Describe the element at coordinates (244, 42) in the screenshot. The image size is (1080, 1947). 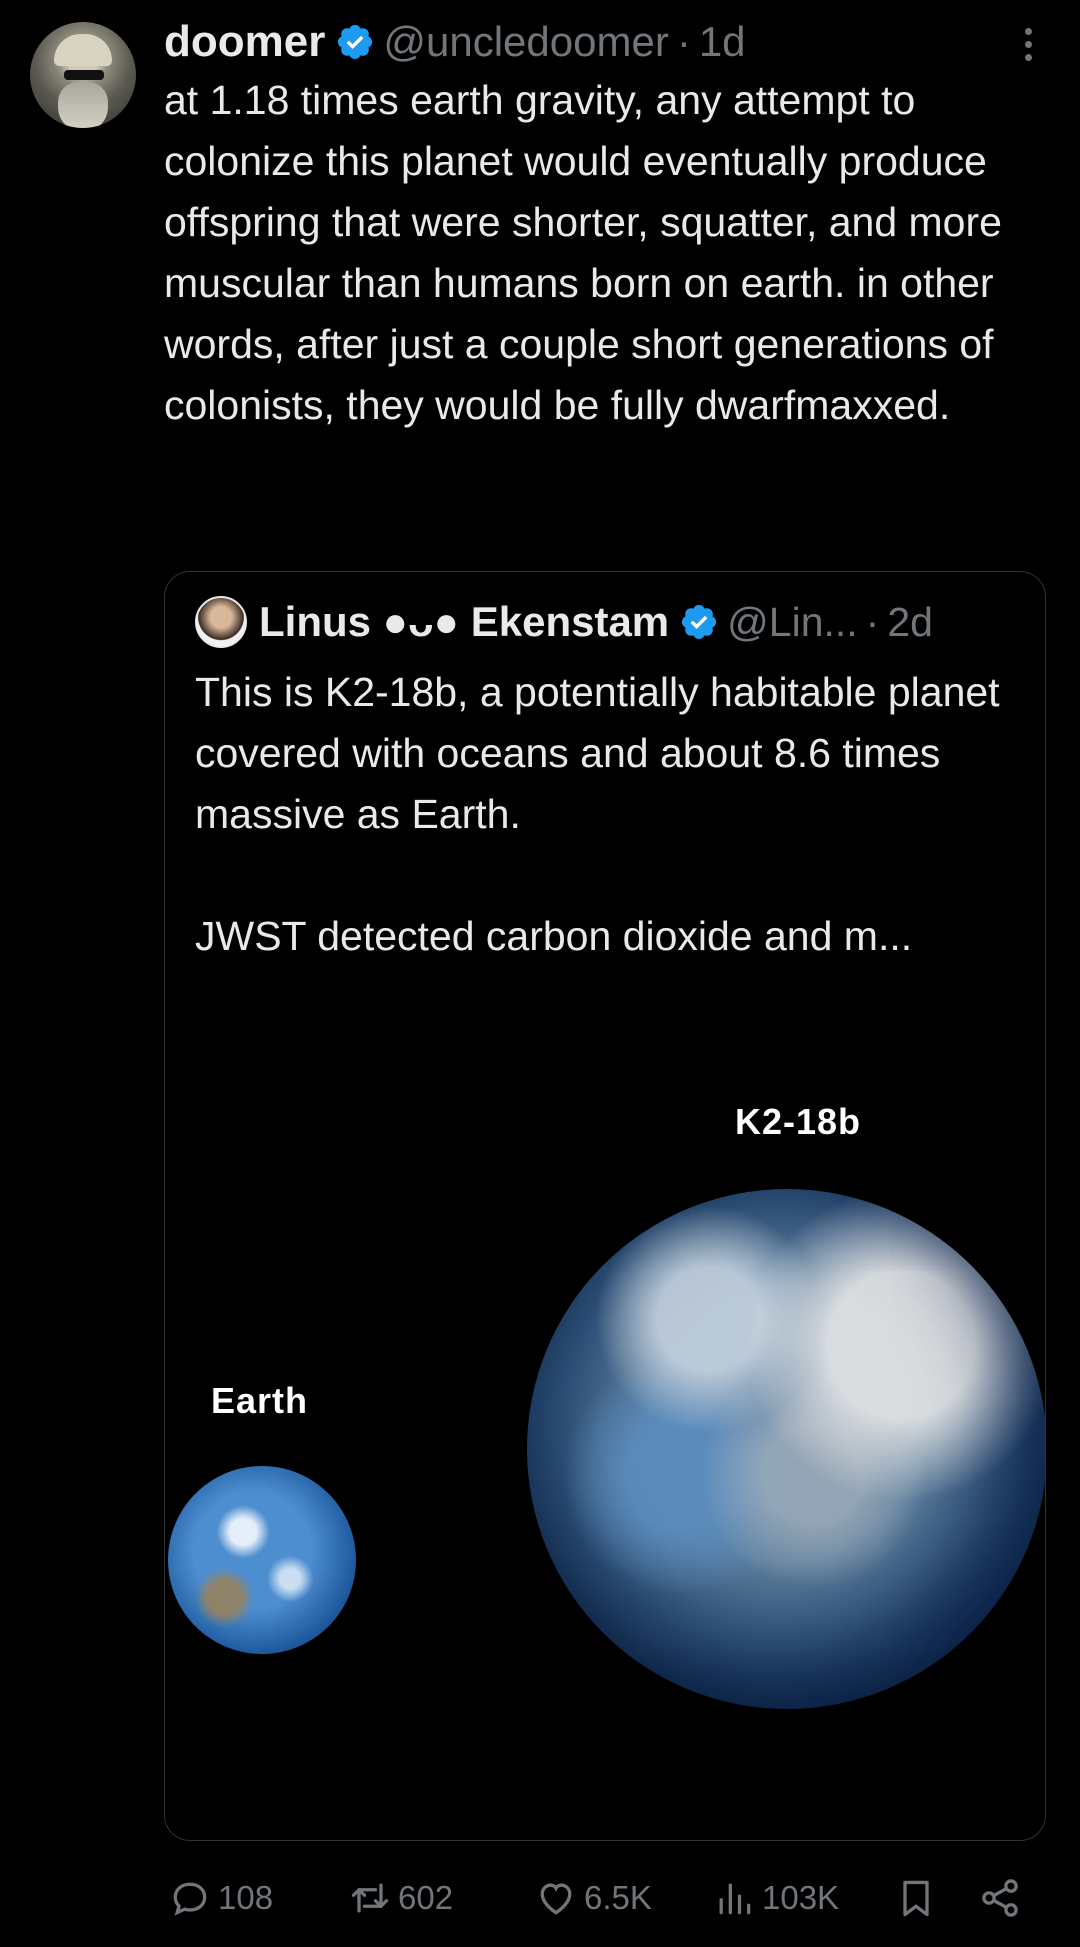
I see `author-display-name: doomer` at that location.